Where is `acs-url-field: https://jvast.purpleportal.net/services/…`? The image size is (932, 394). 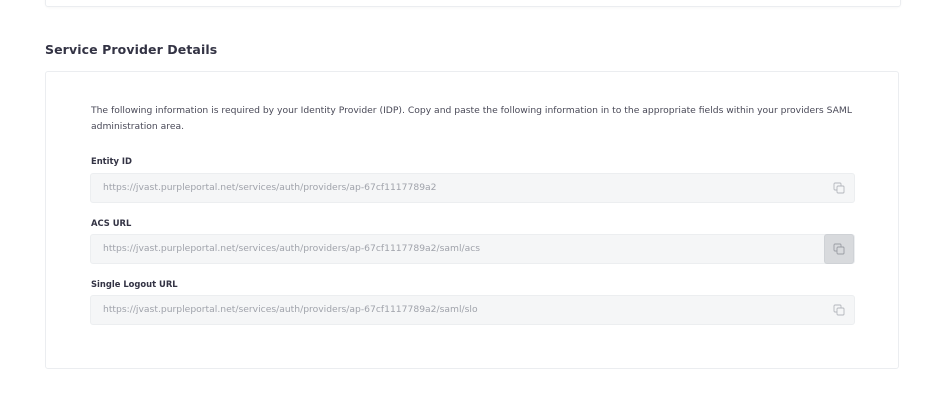 acs-url-field: https://jvast.purpleportal.net/services/… is located at coordinates (472, 249).